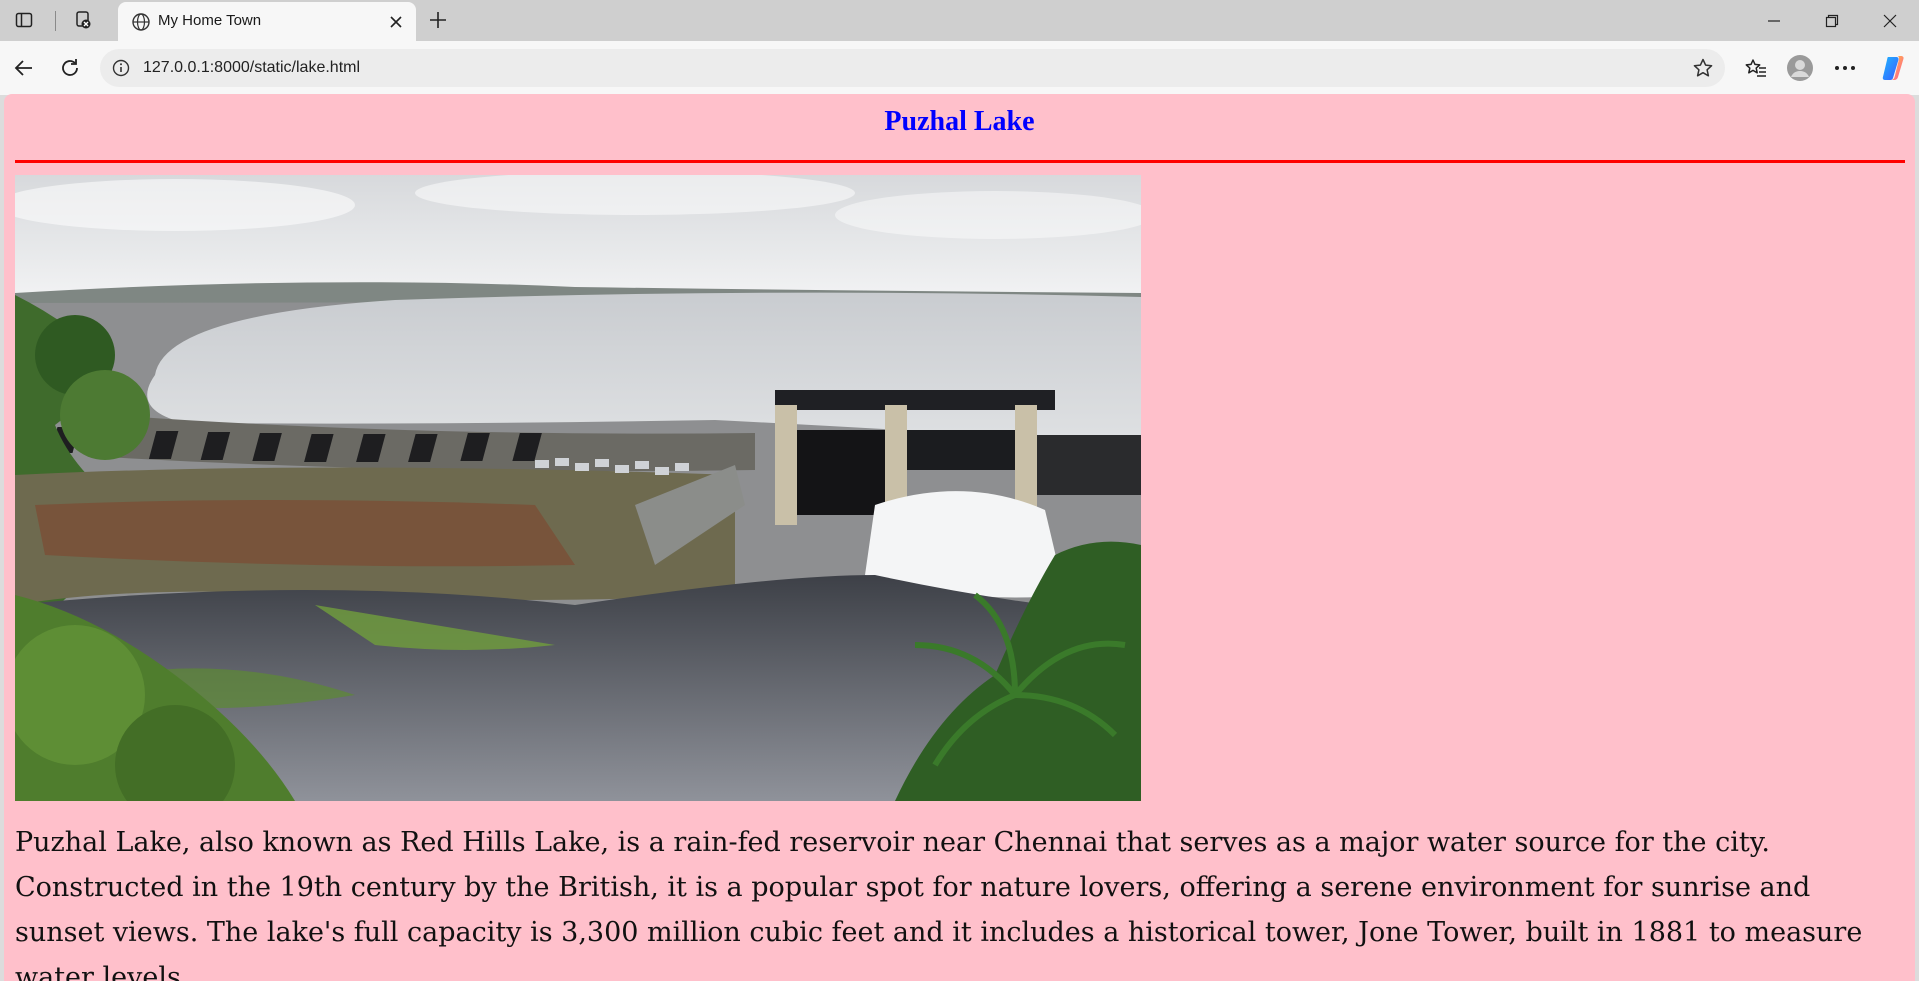 The width and height of the screenshot is (1919, 981). What do you see at coordinates (1832, 20) in the screenshot?
I see `restore-icon` at bounding box center [1832, 20].